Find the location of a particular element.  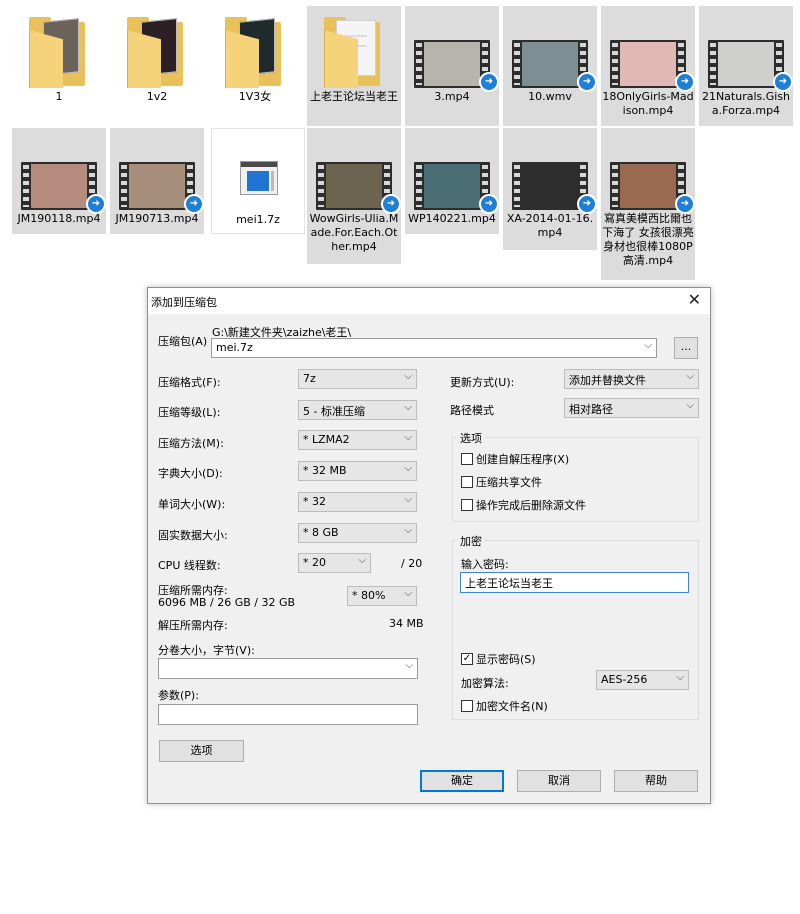

encrypt-names-checkbox: 加密文件名(N) is located at coordinates (504, 706).